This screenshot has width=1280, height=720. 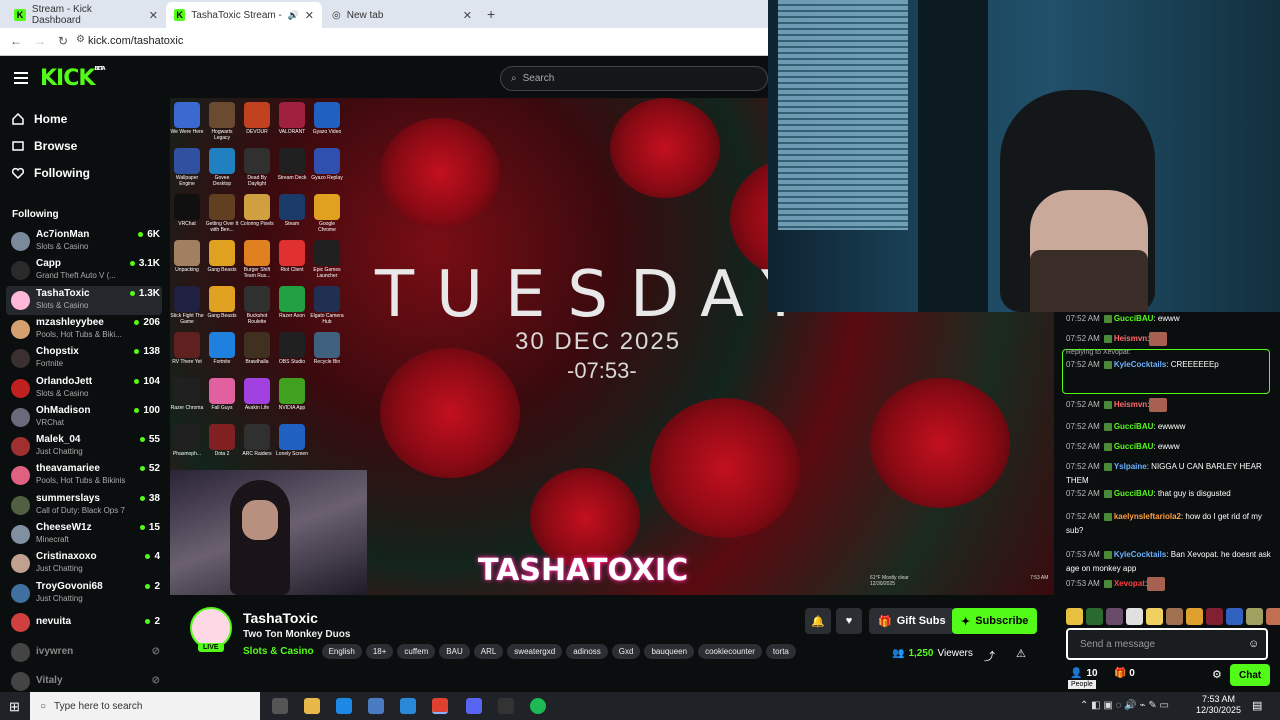 I want to click on share-icon: ⤴, so click(x=989, y=656).